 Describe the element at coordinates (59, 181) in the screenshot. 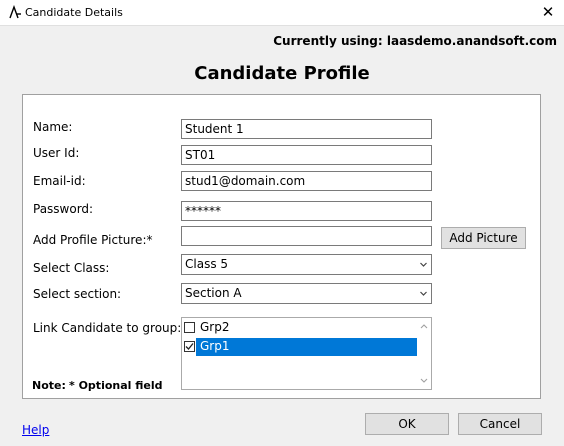

I see `email-label: Email-id:` at that location.